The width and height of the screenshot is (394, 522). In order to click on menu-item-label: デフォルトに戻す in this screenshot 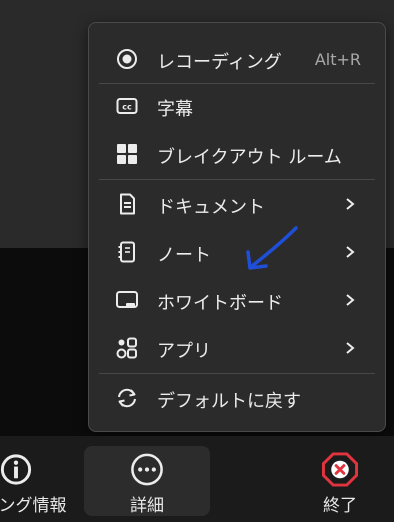, I will do `click(229, 401)`.